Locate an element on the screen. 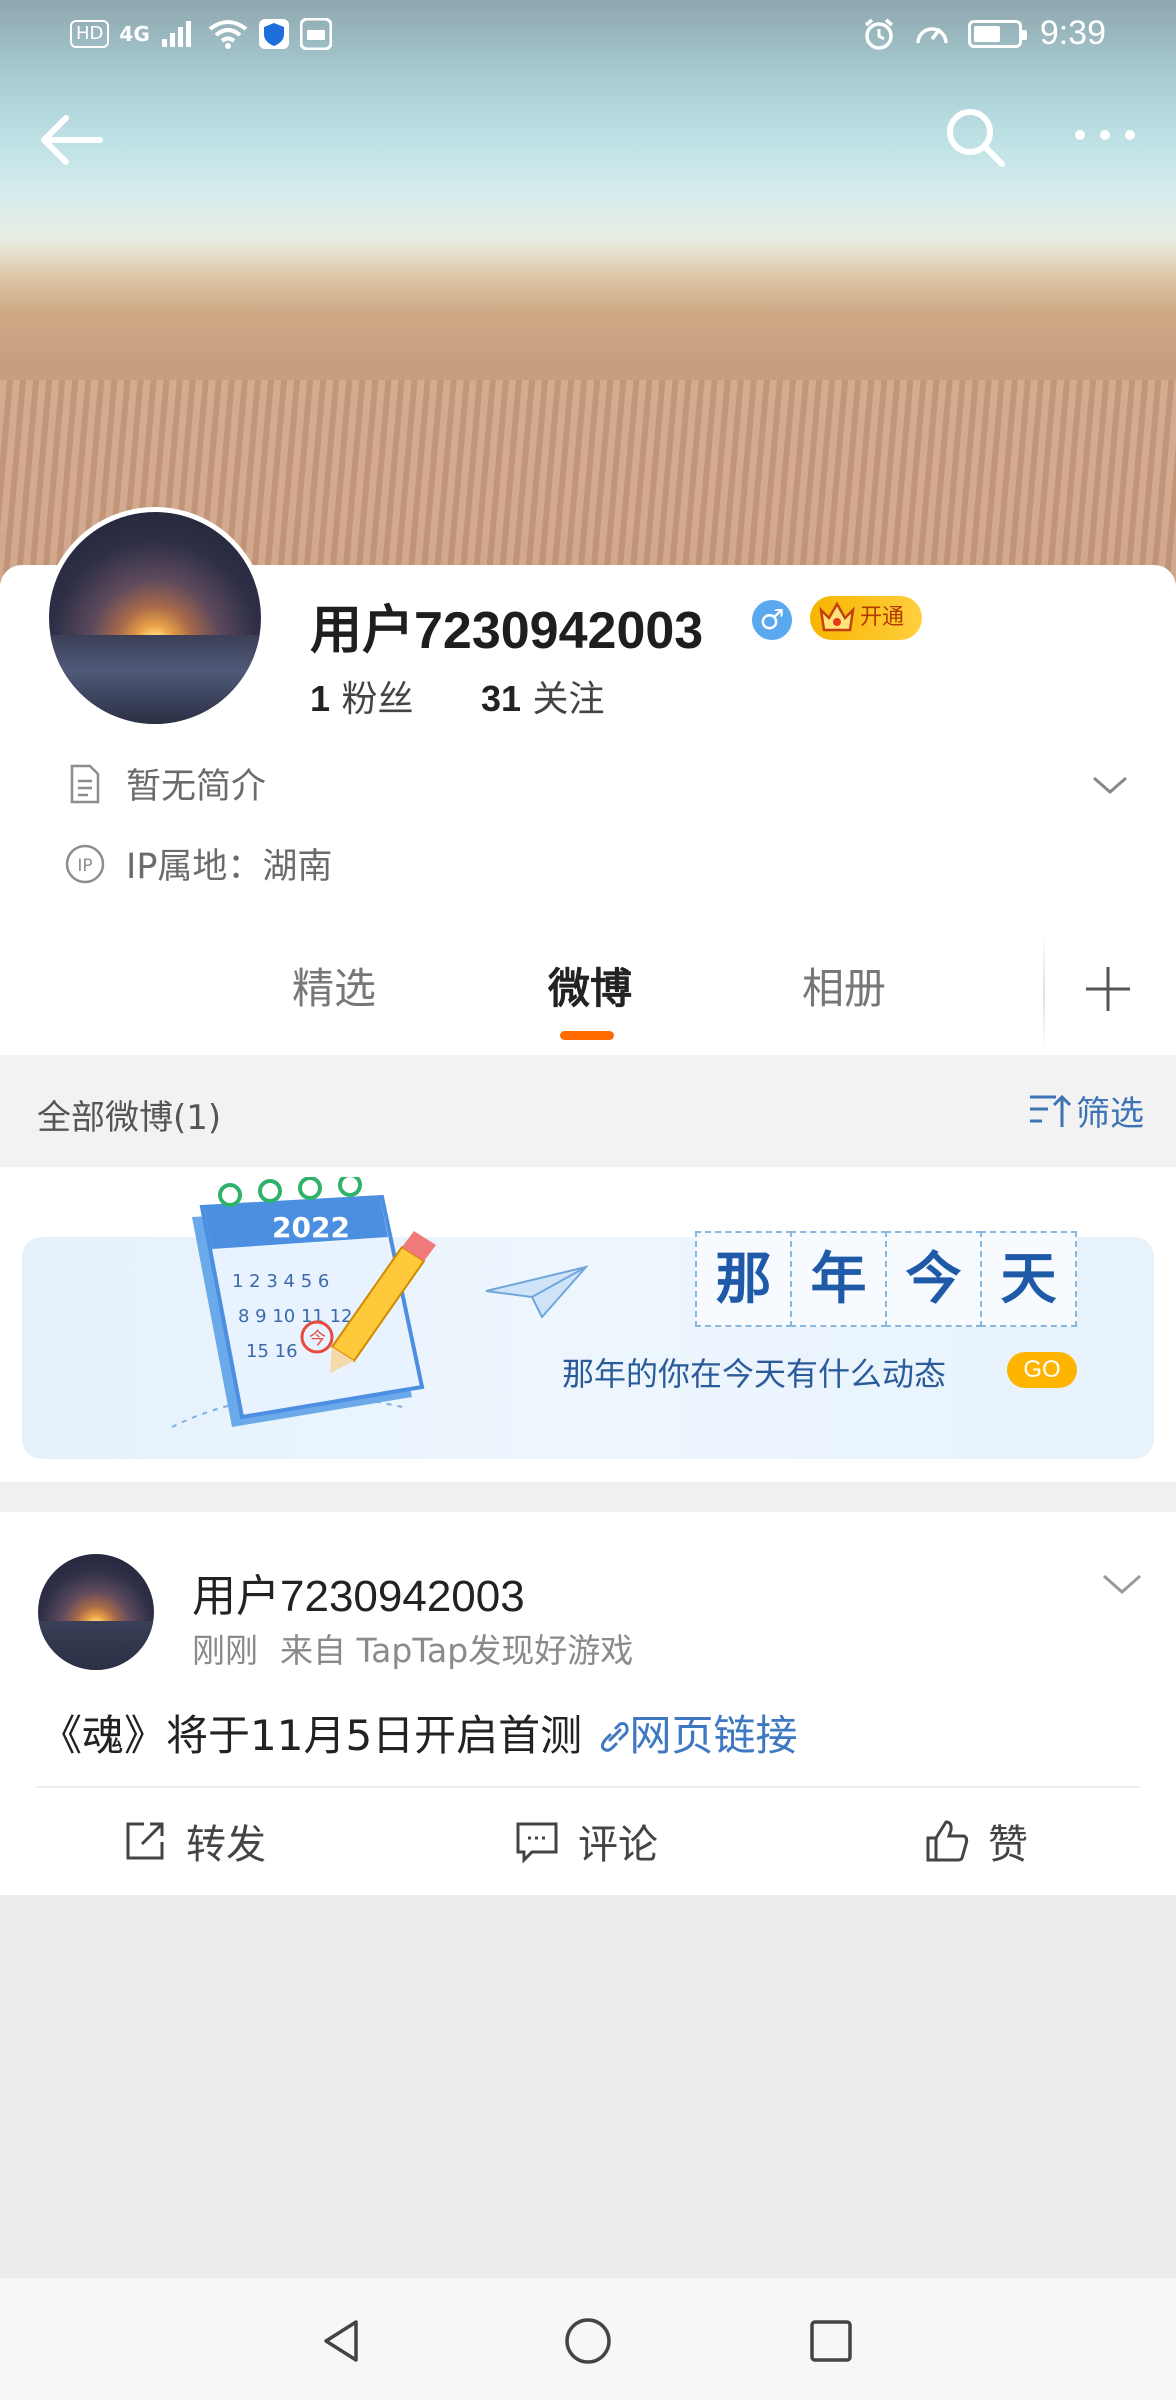  title-char-4: 天 is located at coordinates (1028, 1279).